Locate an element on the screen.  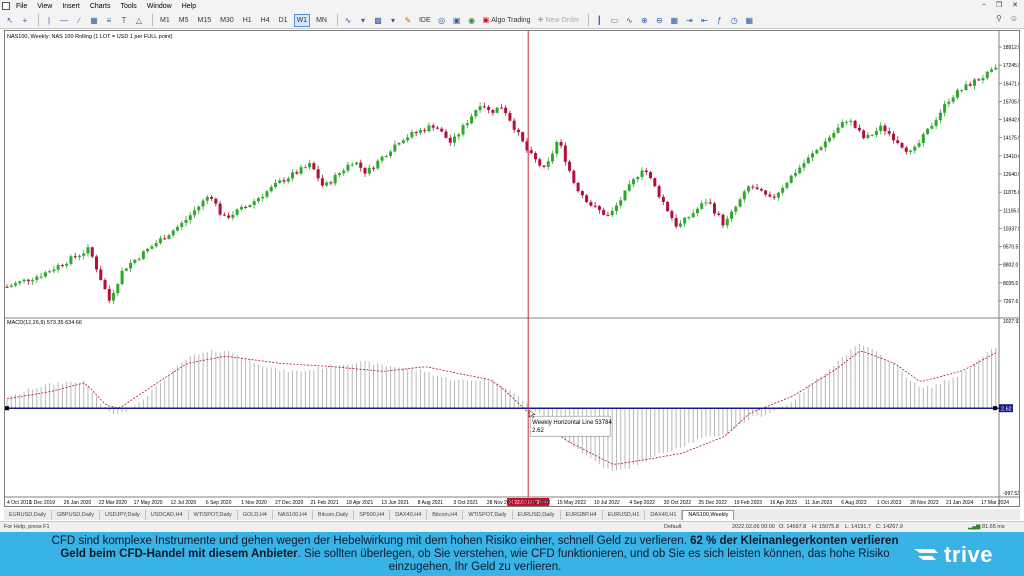
menu-insert: Insert is located at coordinates (71, 6).